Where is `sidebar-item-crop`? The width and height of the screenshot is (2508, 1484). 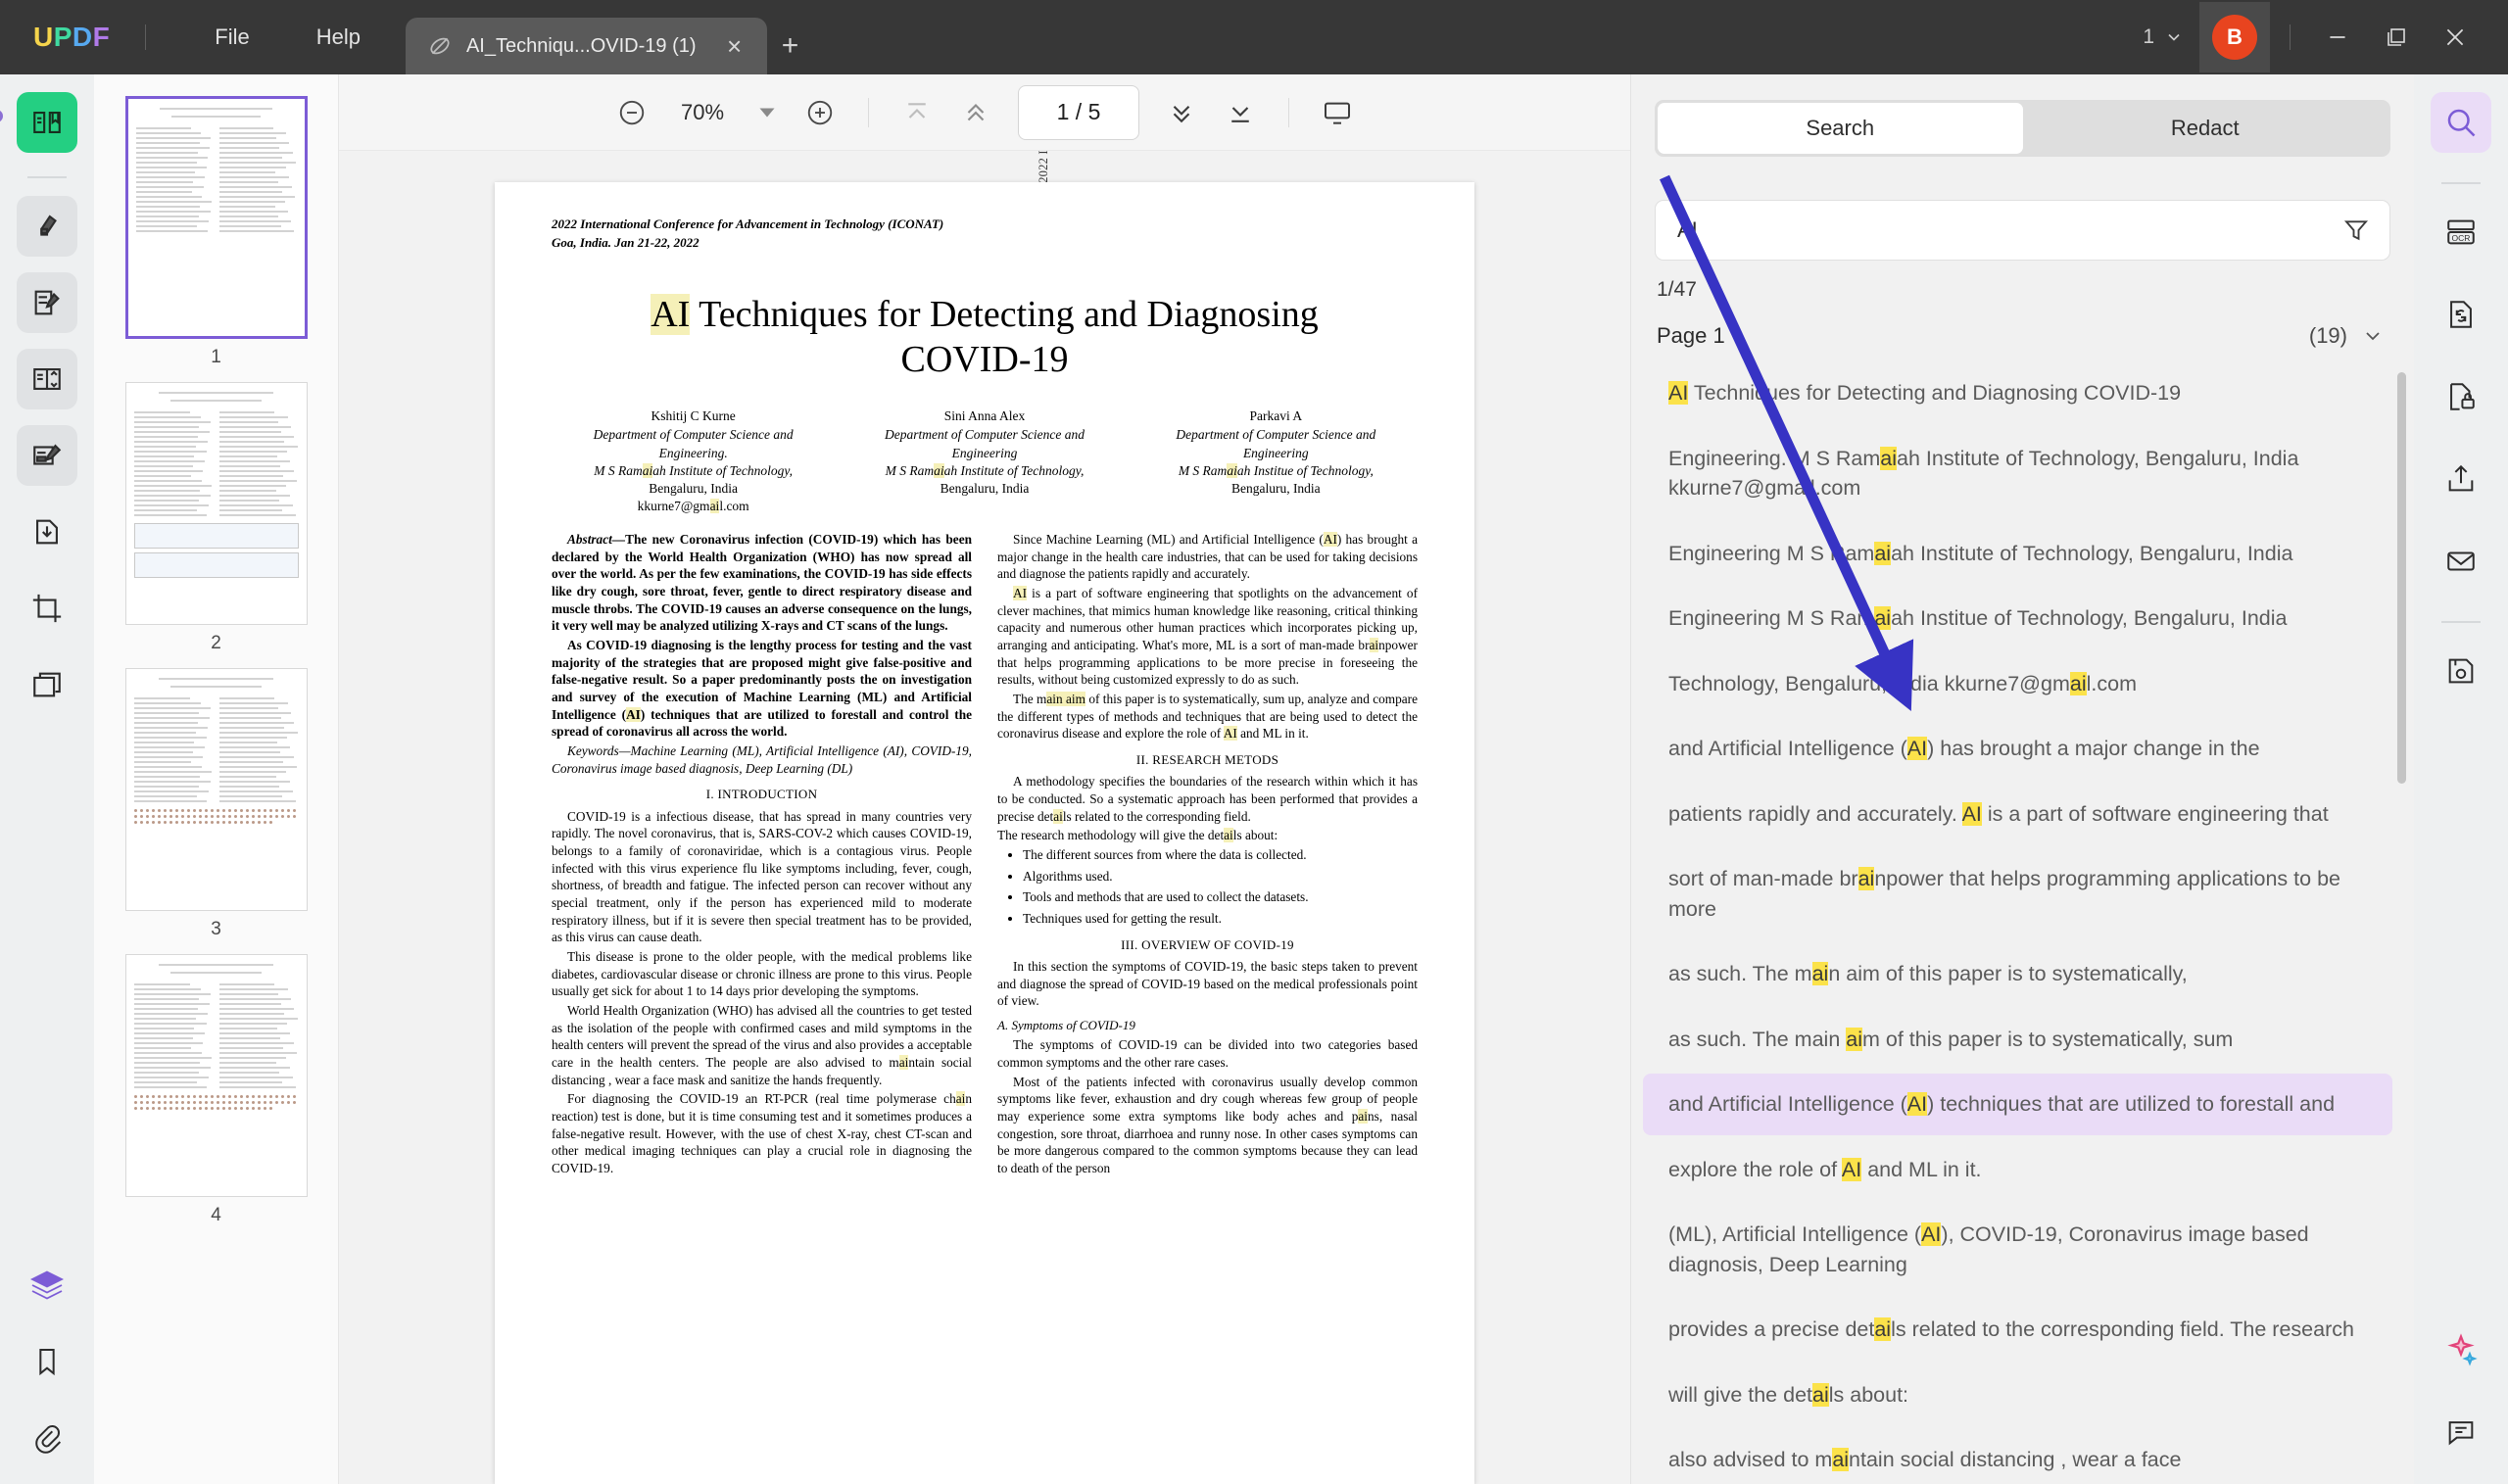
sidebar-item-crop is located at coordinates (47, 608).